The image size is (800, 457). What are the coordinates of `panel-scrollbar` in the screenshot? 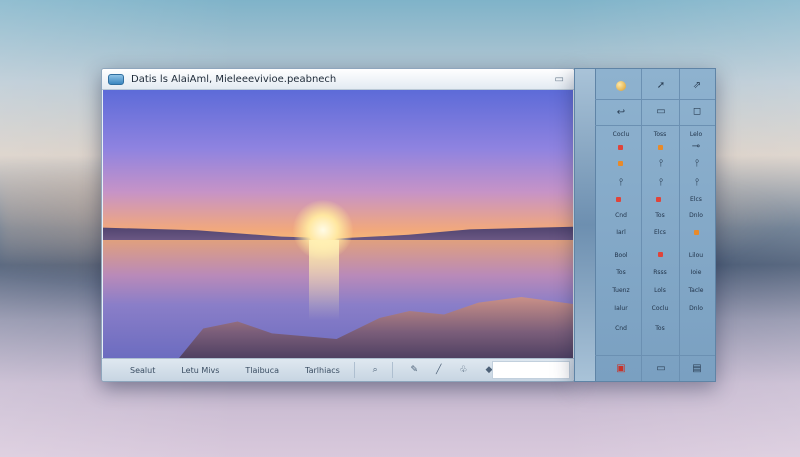 It's located at (585, 225).